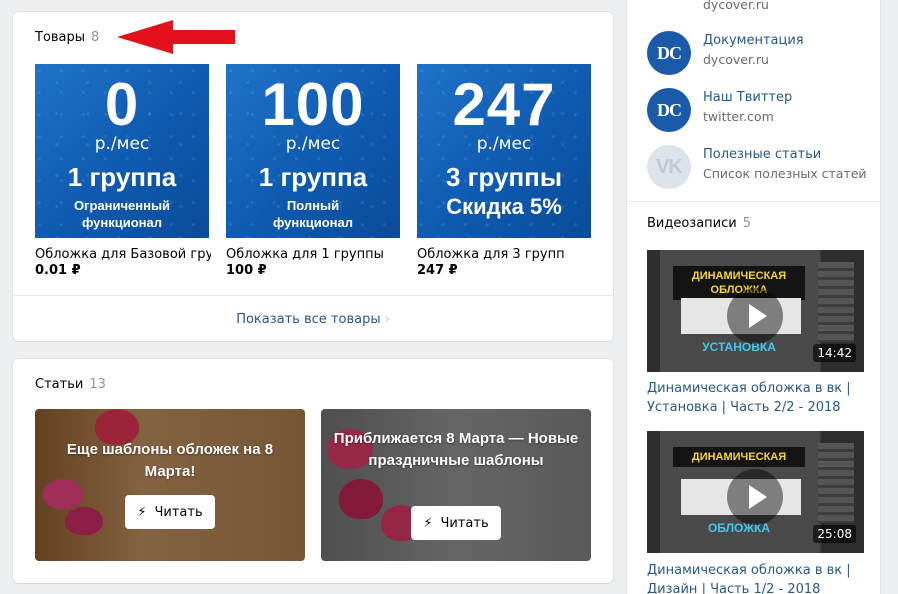 The height and width of the screenshot is (594, 898). Describe the element at coordinates (246, 270) in the screenshot. I see `product-price: 100 ₽` at that location.